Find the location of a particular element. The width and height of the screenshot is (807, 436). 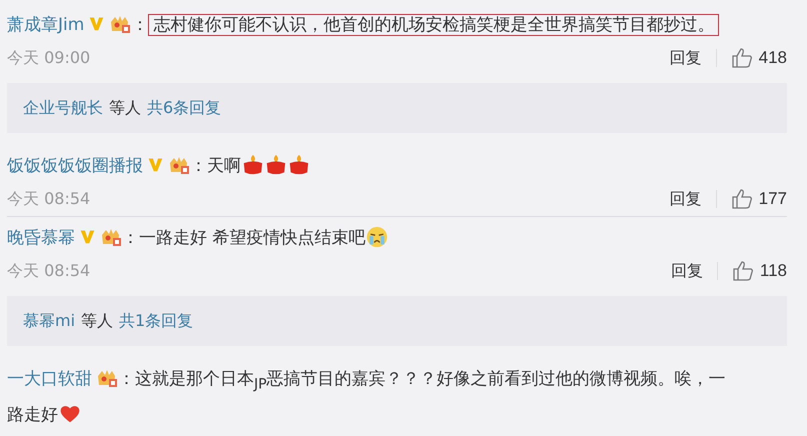

comment-text-continued: 路走好 is located at coordinates (32, 415).